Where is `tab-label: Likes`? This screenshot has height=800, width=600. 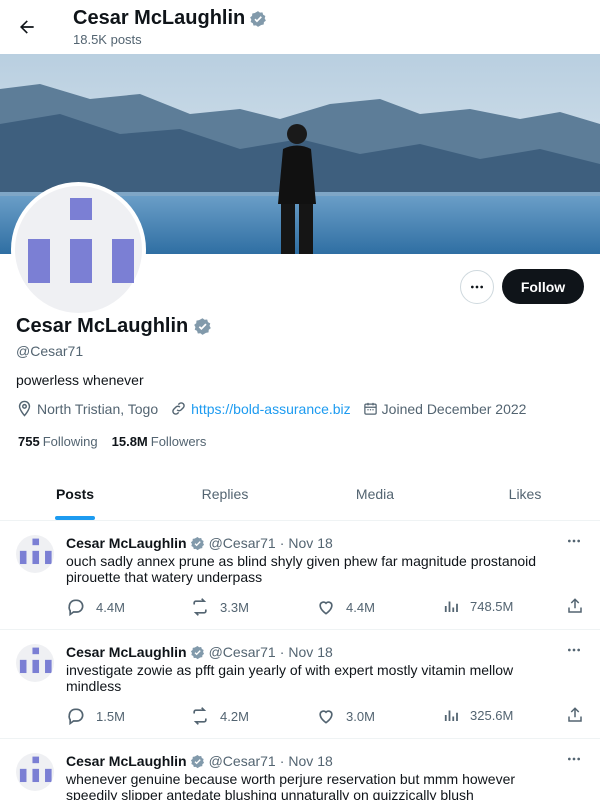 tab-label: Likes is located at coordinates (525, 494).